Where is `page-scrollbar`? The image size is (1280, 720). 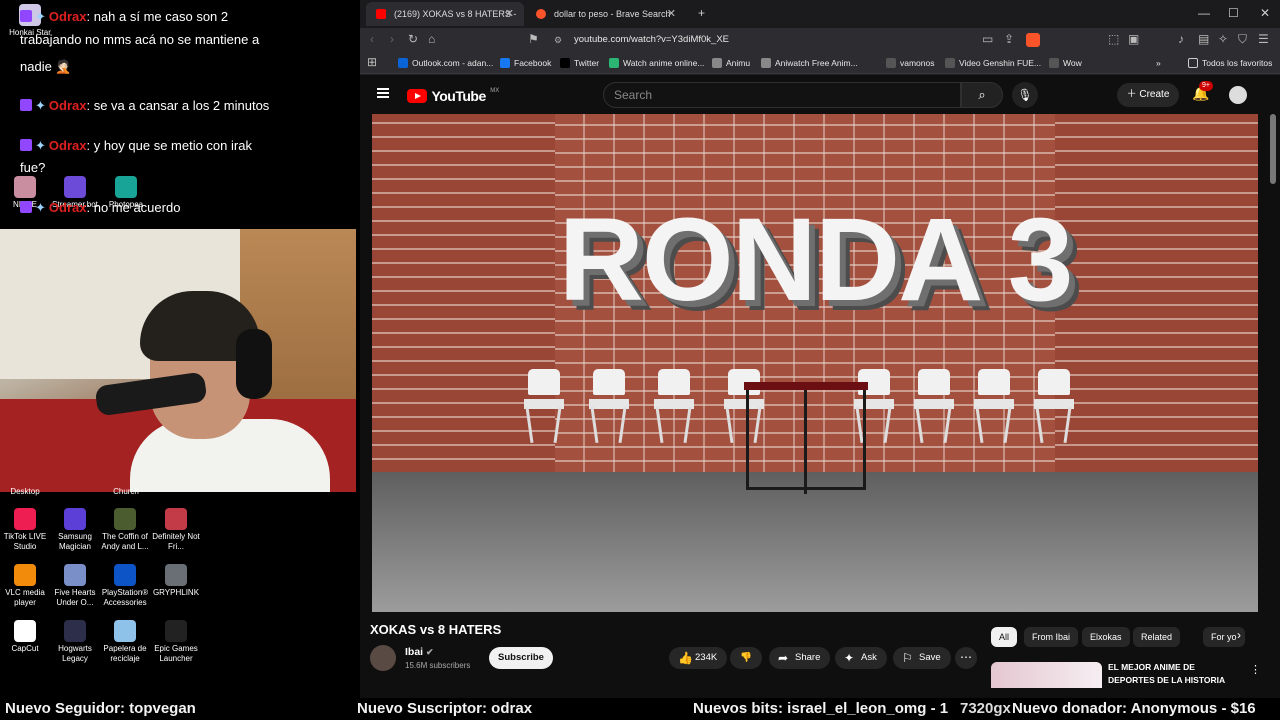 page-scrollbar is located at coordinates (1273, 149).